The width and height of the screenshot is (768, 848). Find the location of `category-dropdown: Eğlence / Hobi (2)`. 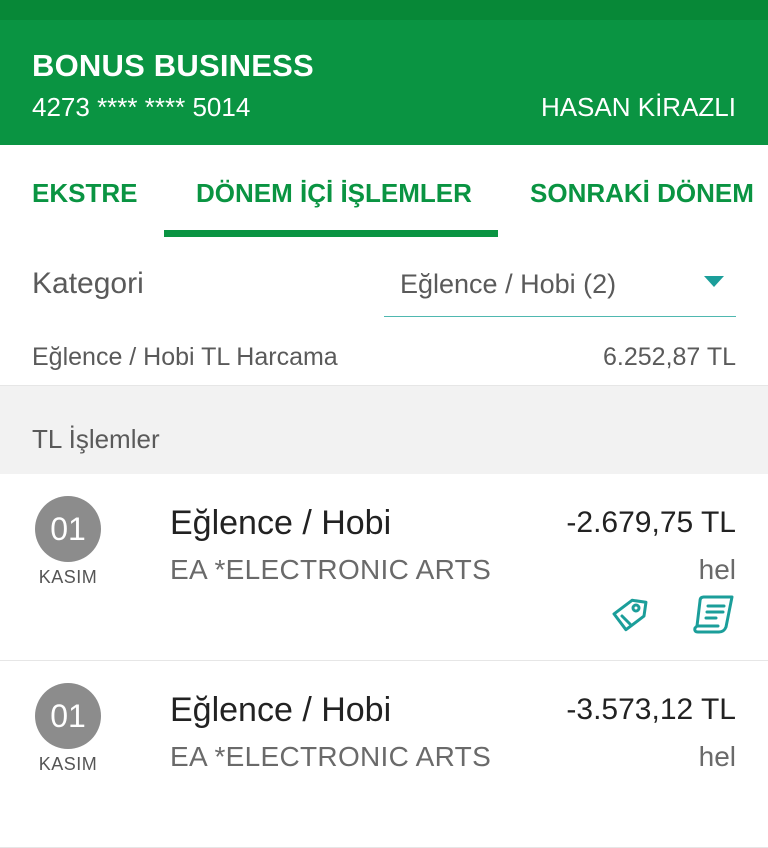

category-dropdown: Eğlence / Hobi (2) is located at coordinates (560, 278).